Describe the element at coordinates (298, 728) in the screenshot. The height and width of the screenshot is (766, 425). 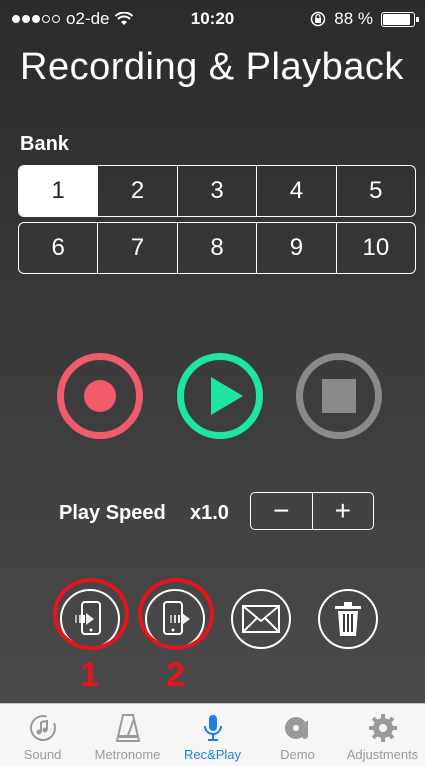
I see `demo-disc-icon` at that location.